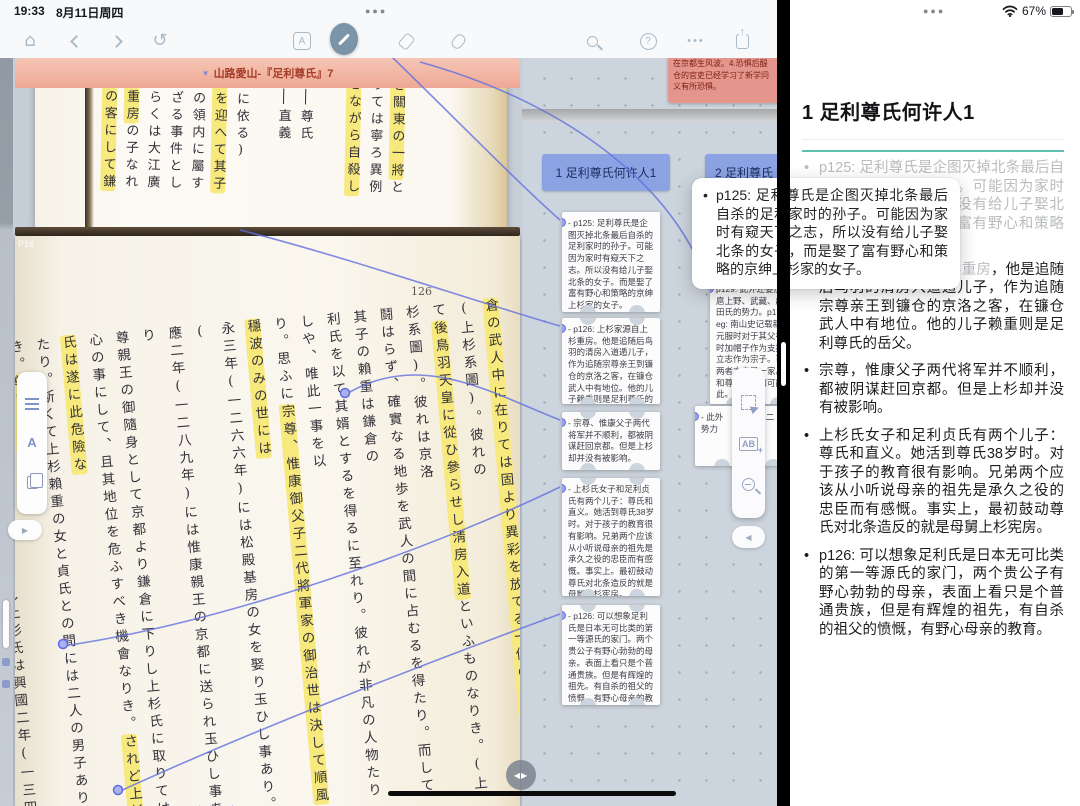 The width and height of the screenshot is (1080, 806). Describe the element at coordinates (353, 136) in the screenshot. I see `highlight-span: きながら自殺し` at that location.